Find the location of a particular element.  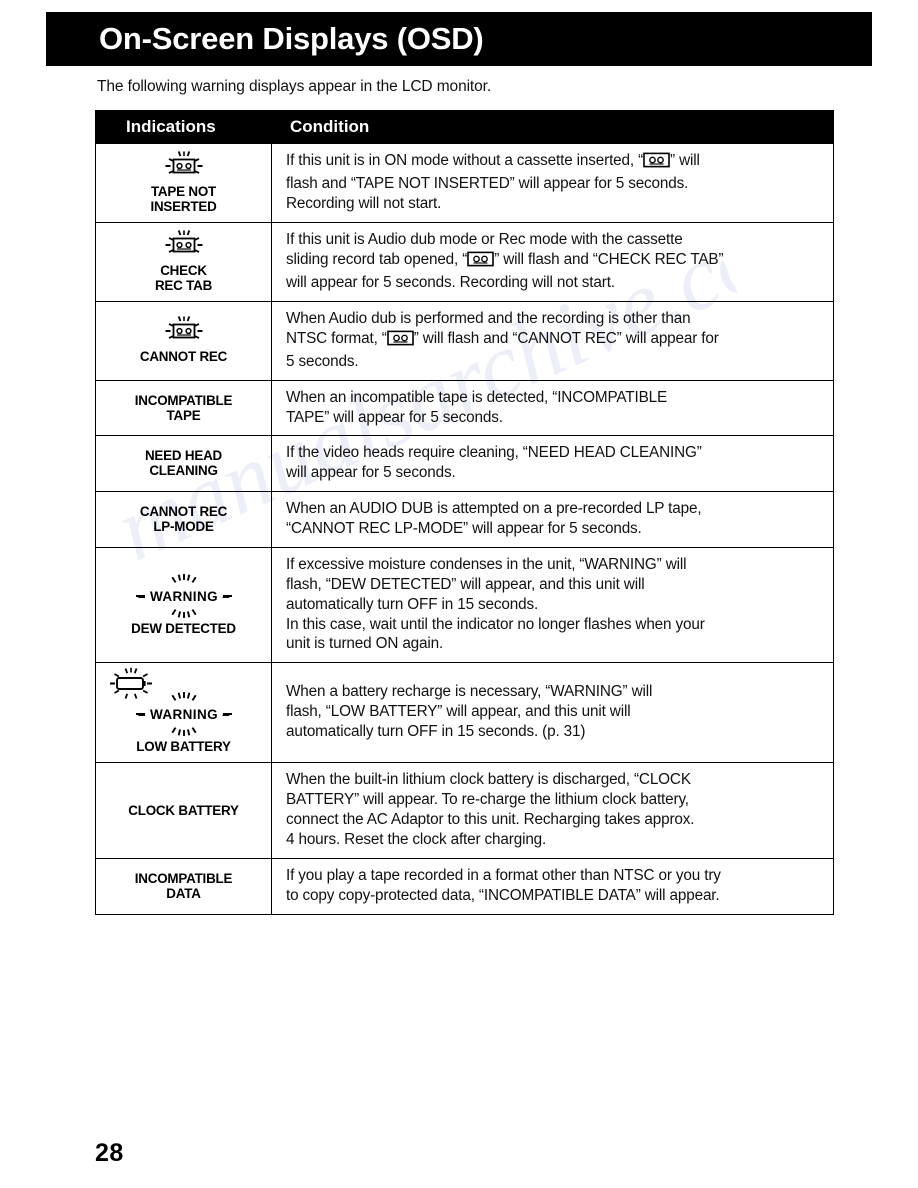

indication-cell: NEED HEAD CLEANING is located at coordinates (183, 464).